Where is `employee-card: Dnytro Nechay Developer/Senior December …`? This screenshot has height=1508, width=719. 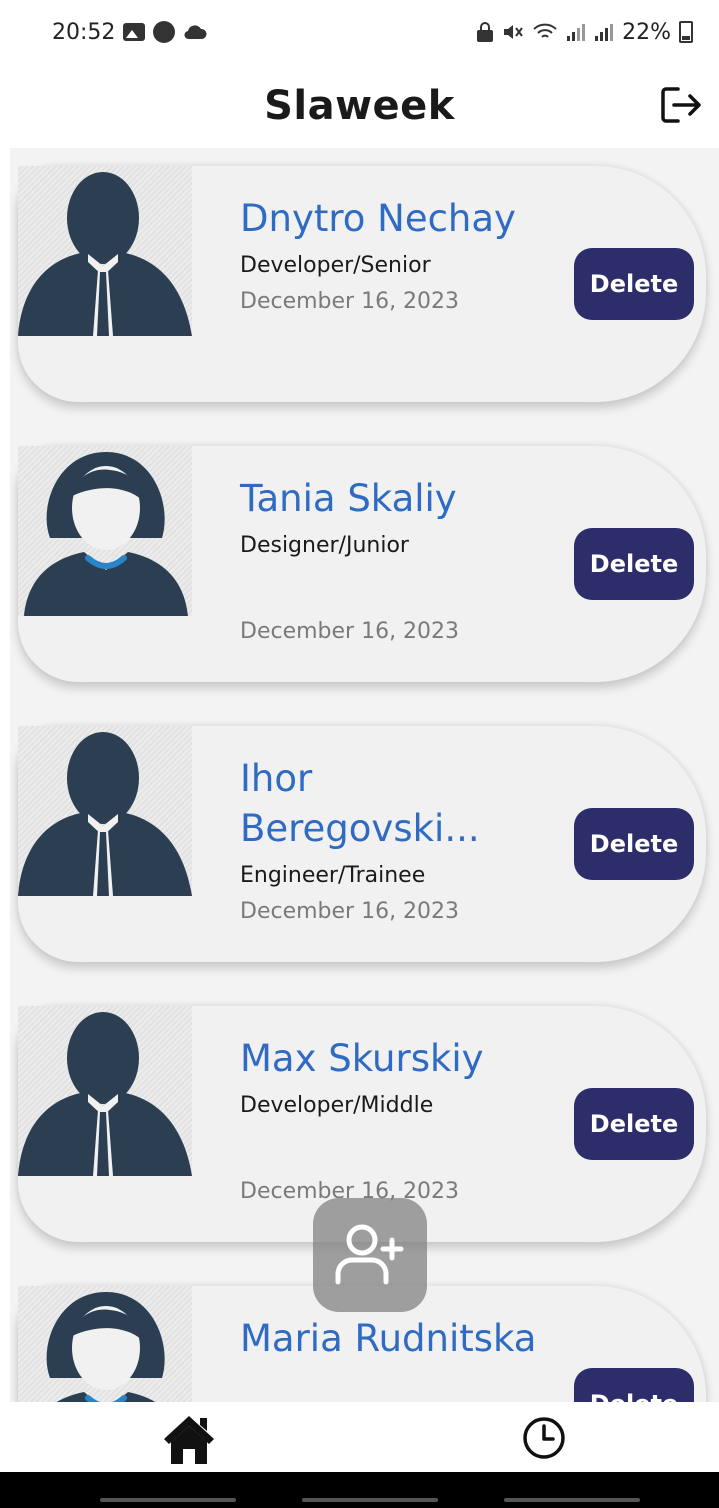 employee-card: Dnytro Nechay Developer/Senior December … is located at coordinates (362, 284).